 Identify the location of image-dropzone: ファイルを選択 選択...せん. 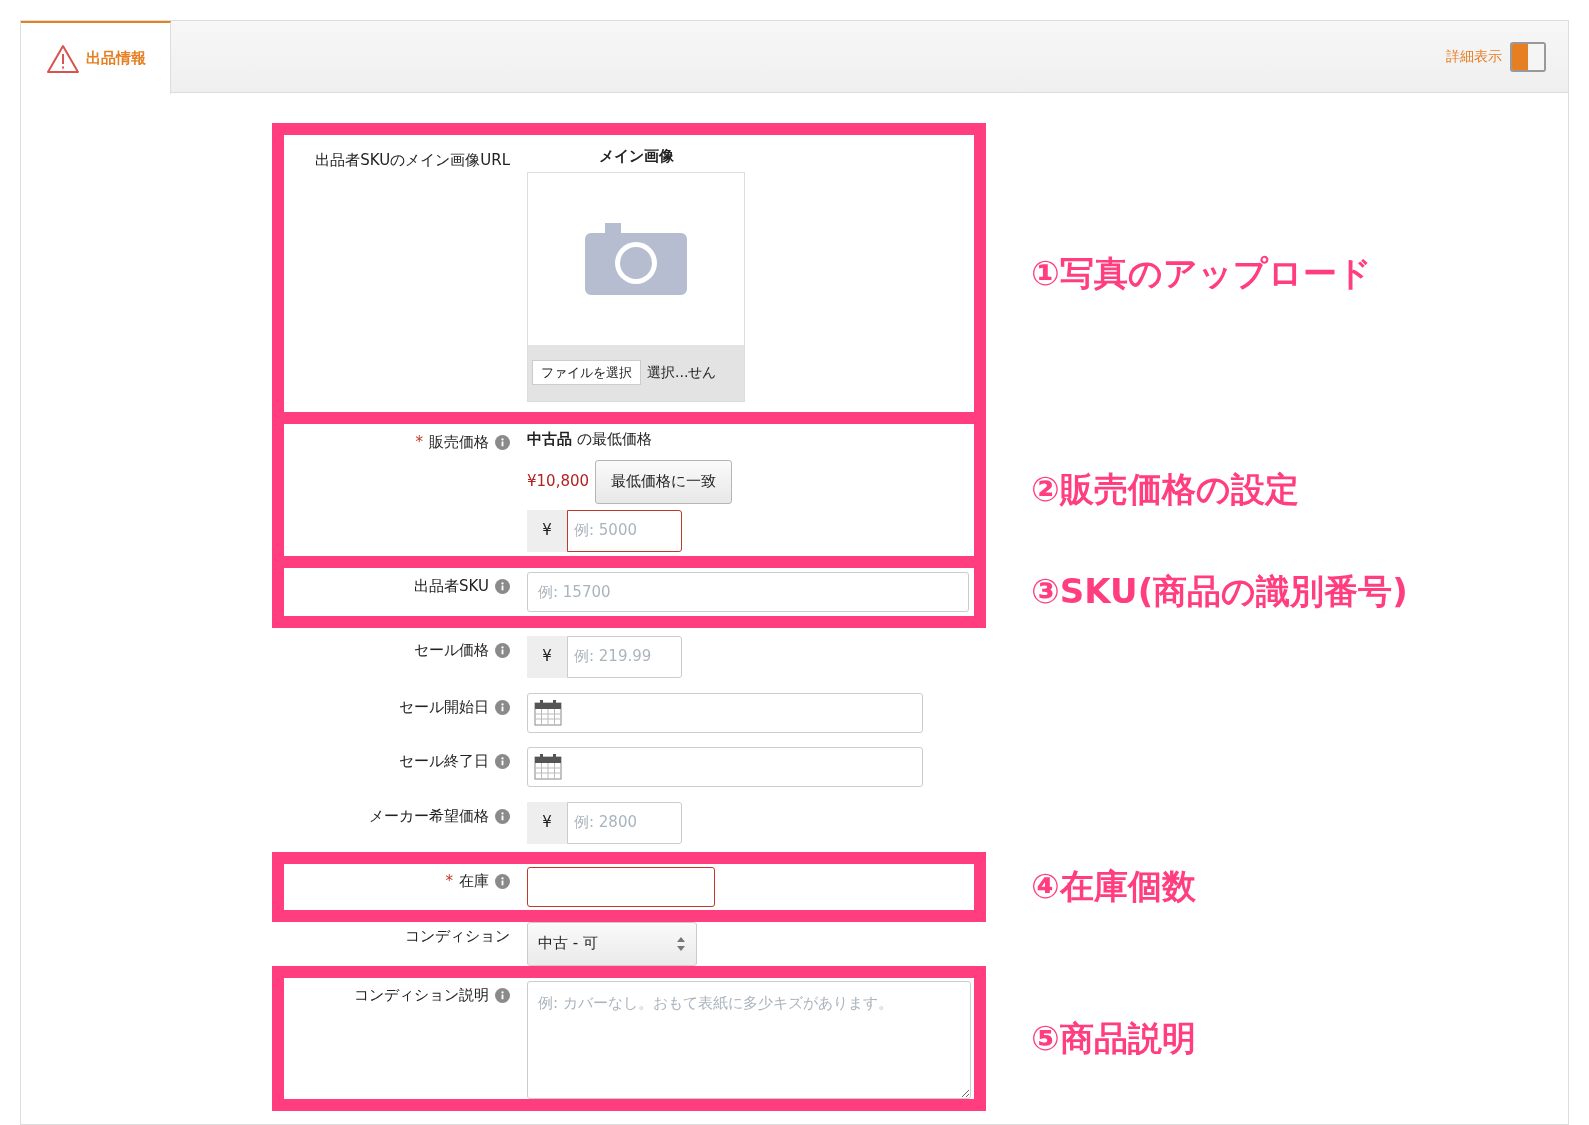
(636, 286).